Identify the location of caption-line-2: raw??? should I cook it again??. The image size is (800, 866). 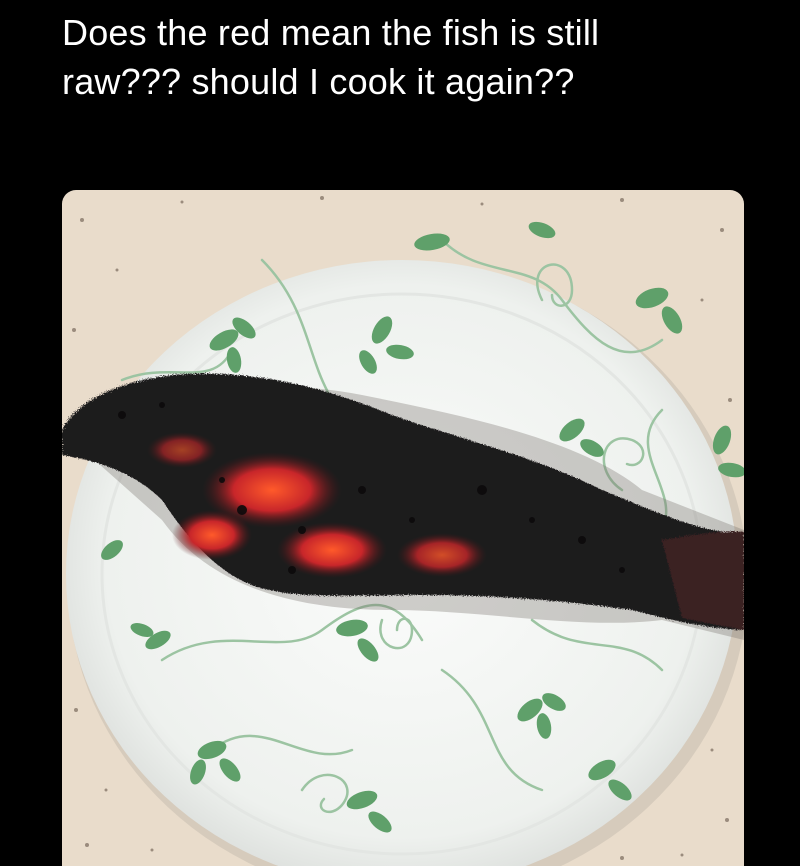
(318, 81).